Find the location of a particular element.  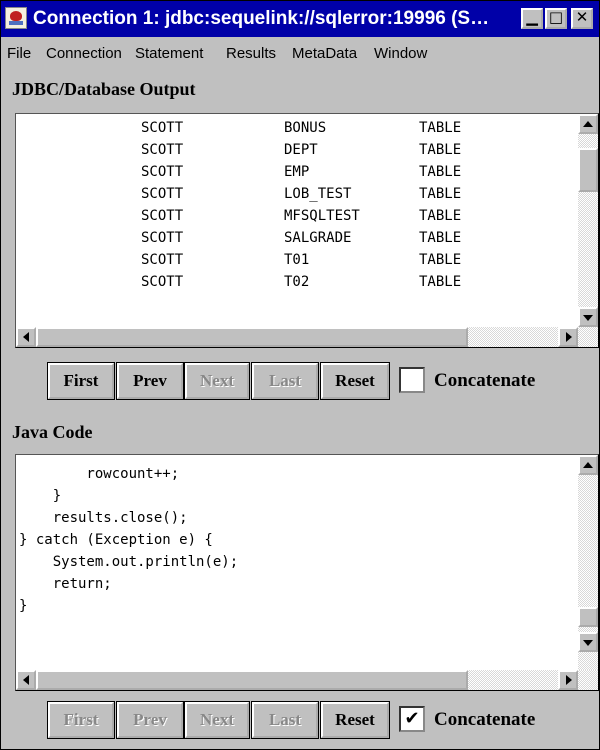

output-vscroll-thumb is located at coordinates (588, 170).